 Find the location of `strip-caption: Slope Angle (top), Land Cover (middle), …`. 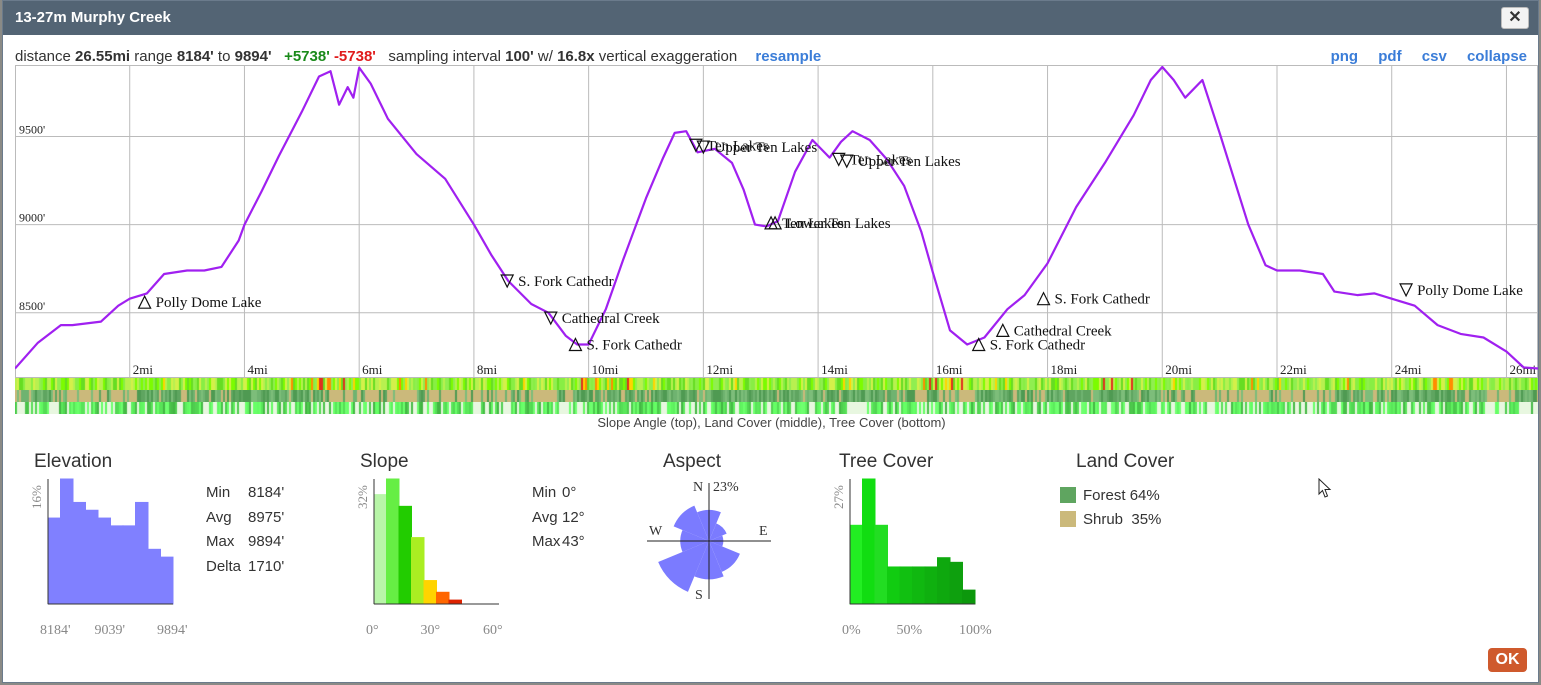

strip-caption: Slope Angle (top), Land Cover (middle), … is located at coordinates (771, 422).